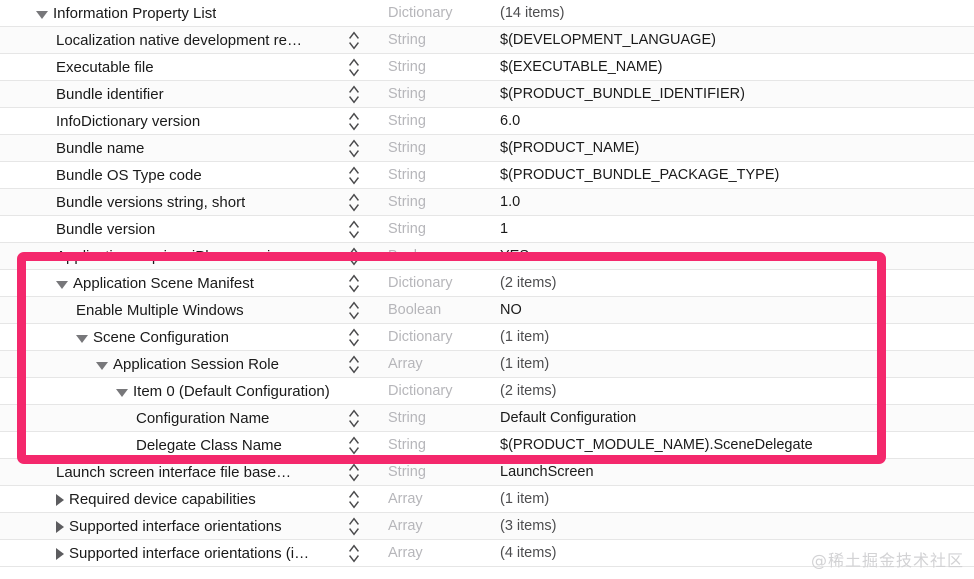 Image resolution: width=974 pixels, height=579 pixels. What do you see at coordinates (156, 499) in the screenshot?
I see `plist-key-cell: Required device capabilities` at bounding box center [156, 499].